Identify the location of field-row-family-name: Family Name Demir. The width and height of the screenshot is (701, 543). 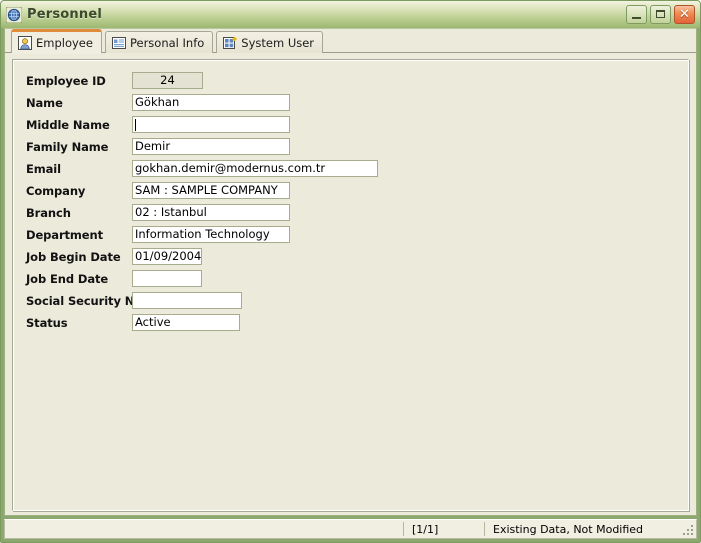
(350, 146).